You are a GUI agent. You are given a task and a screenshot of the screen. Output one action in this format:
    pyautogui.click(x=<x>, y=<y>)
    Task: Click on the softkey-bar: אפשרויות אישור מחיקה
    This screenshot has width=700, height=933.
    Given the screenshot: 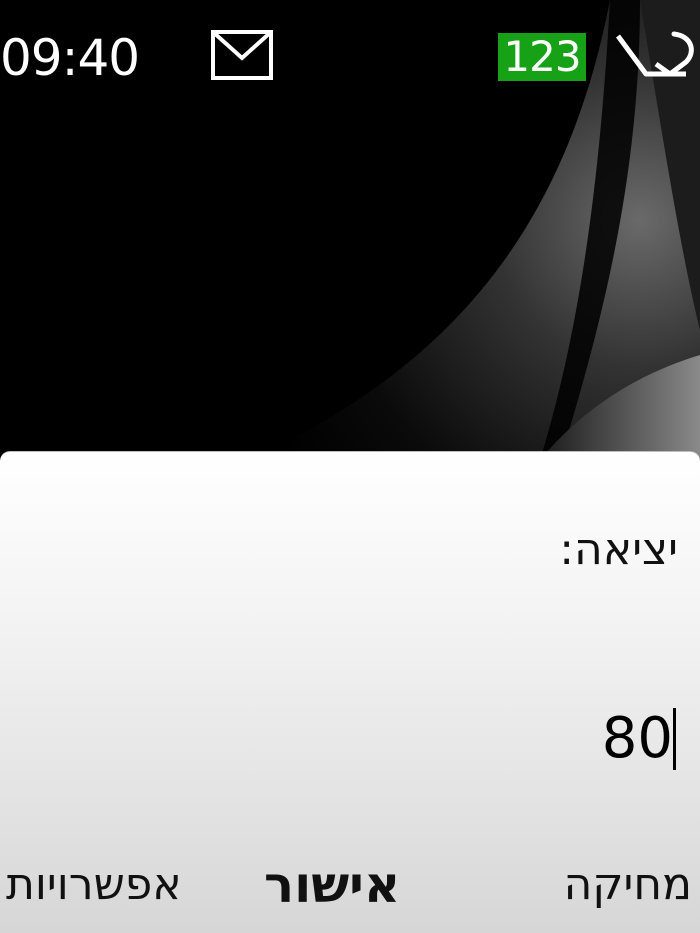 What is the action you would take?
    pyautogui.click(x=350, y=883)
    